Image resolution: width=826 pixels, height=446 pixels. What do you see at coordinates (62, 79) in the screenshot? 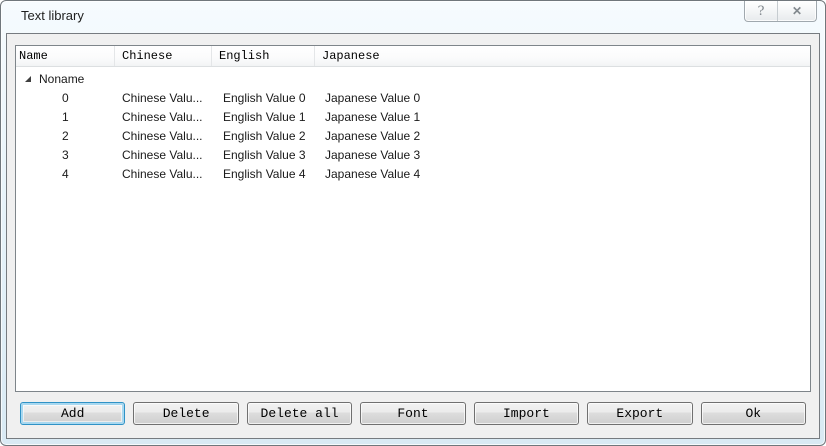
I see `group-label: Noname` at bounding box center [62, 79].